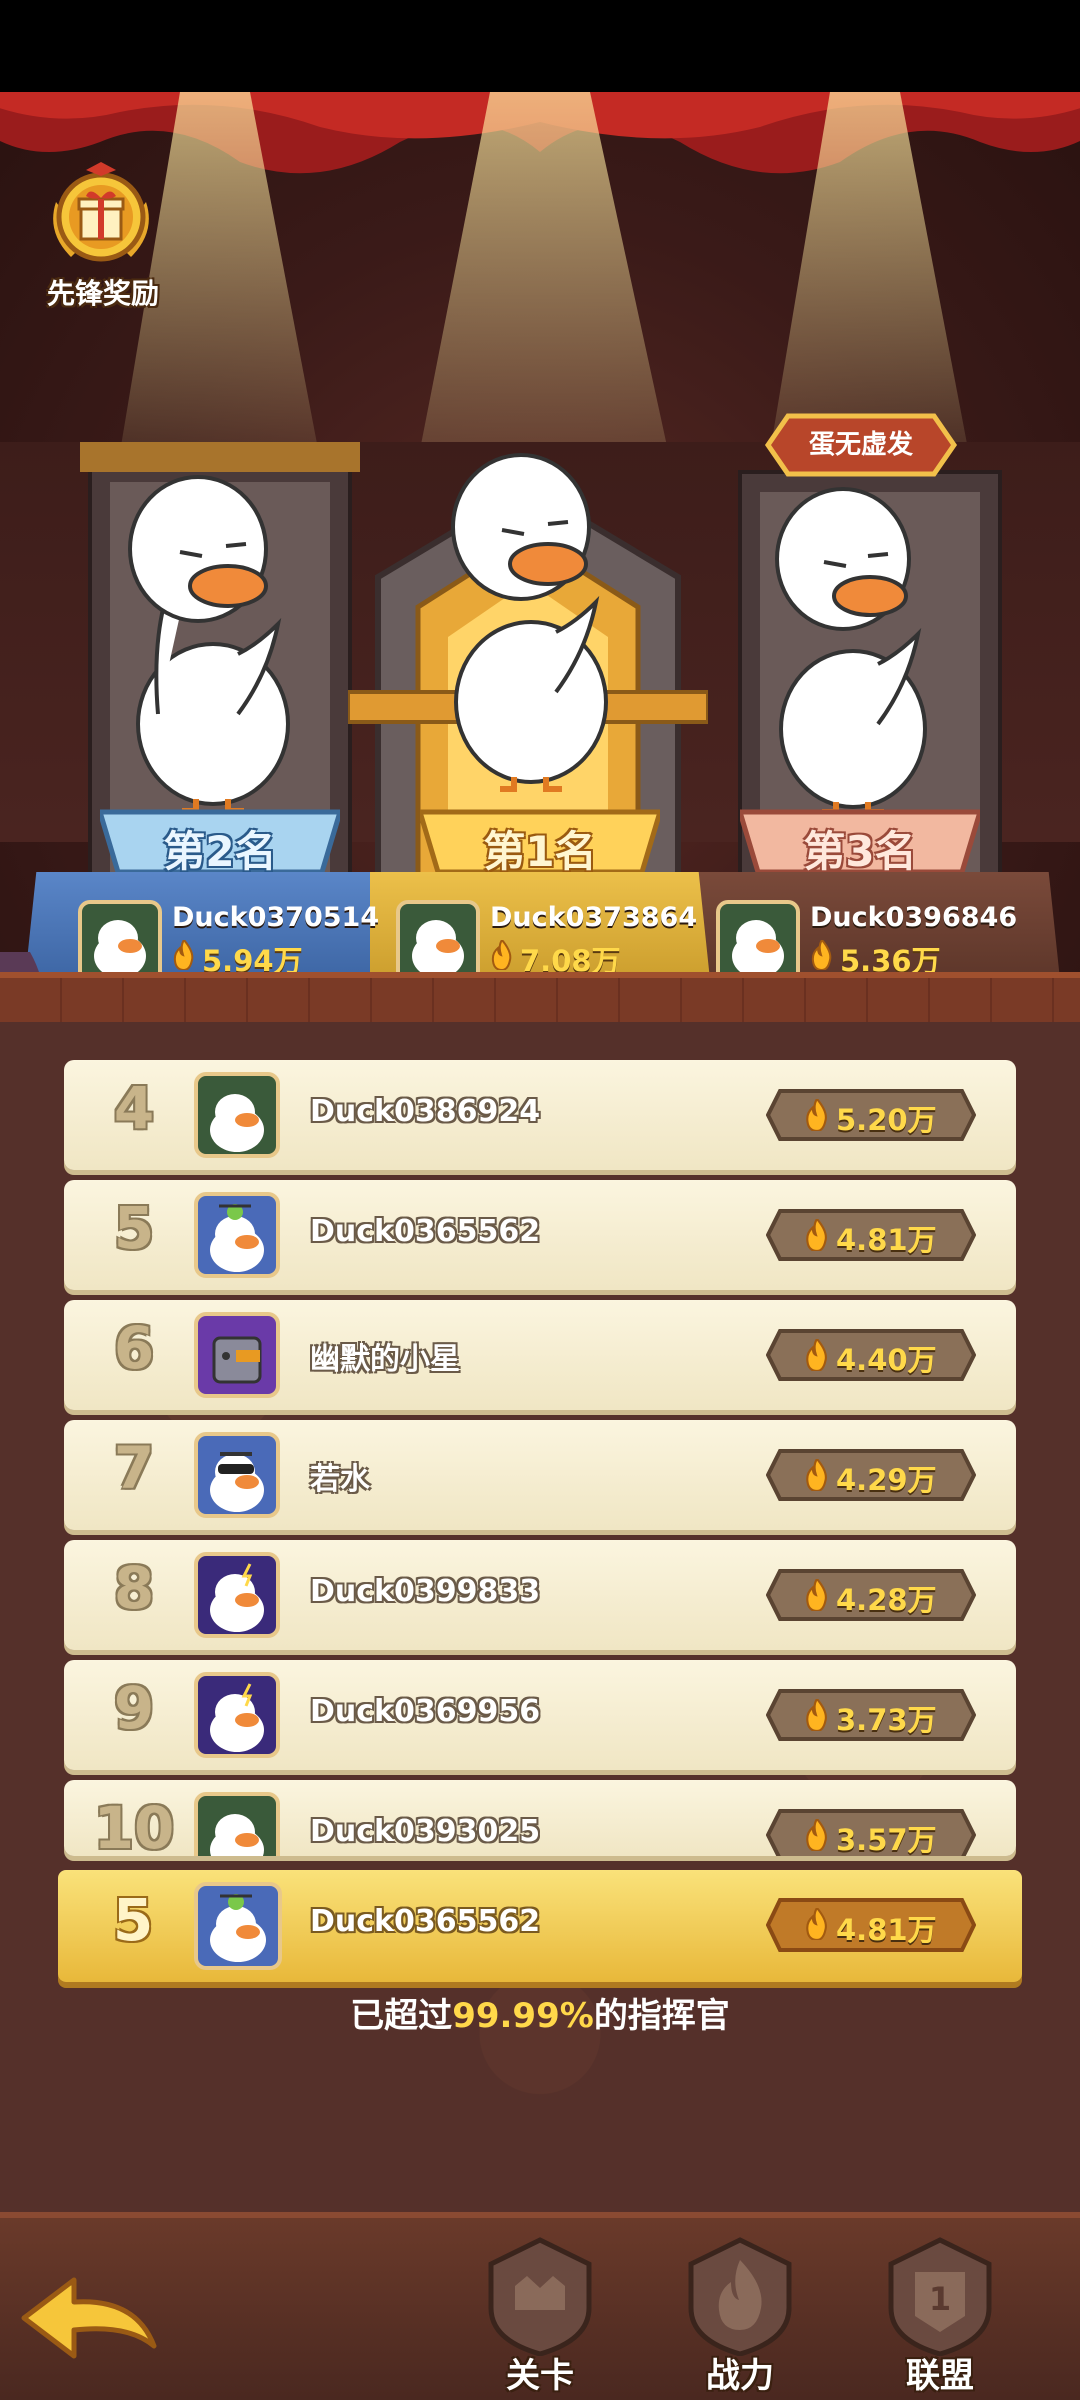  What do you see at coordinates (540, 842) in the screenshot?
I see `rank-plate-first: 第1名` at bounding box center [540, 842].